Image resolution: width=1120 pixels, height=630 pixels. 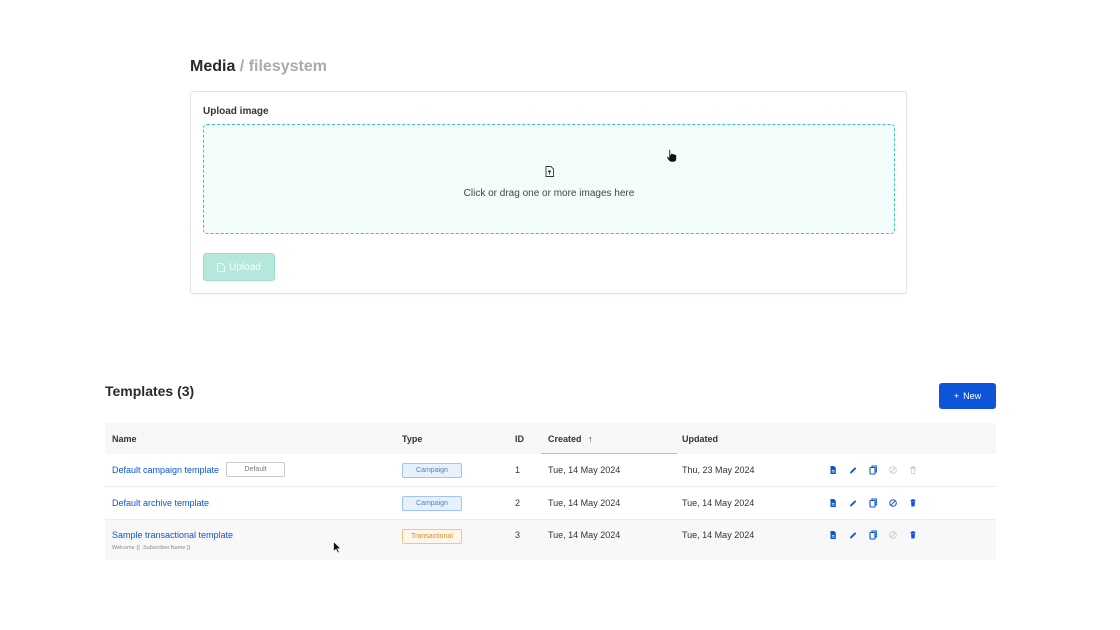 I want to click on column-header-name: Name, so click(x=124, y=439).